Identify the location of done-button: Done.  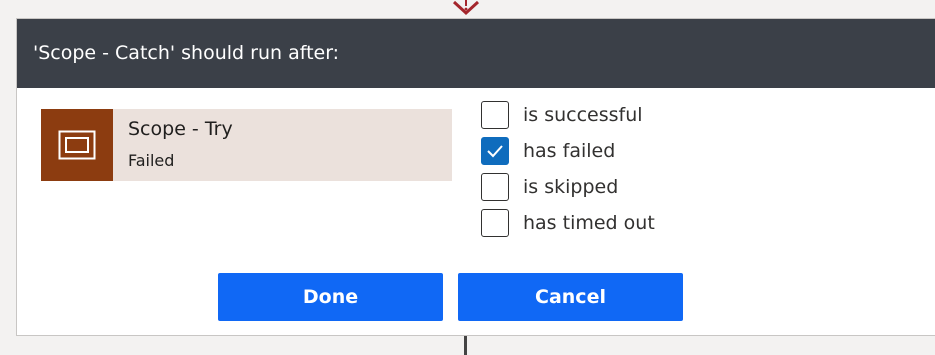
(330, 297).